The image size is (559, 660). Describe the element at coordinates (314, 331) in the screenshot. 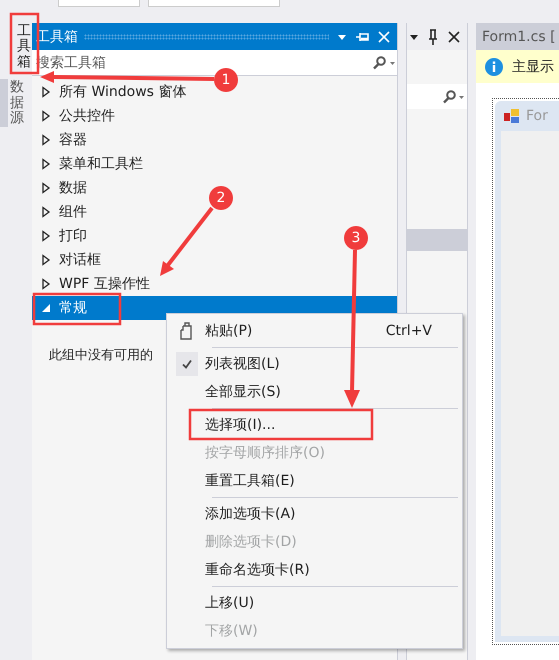

I see `menu-item: 粘贴(P) Ctrl+V` at that location.